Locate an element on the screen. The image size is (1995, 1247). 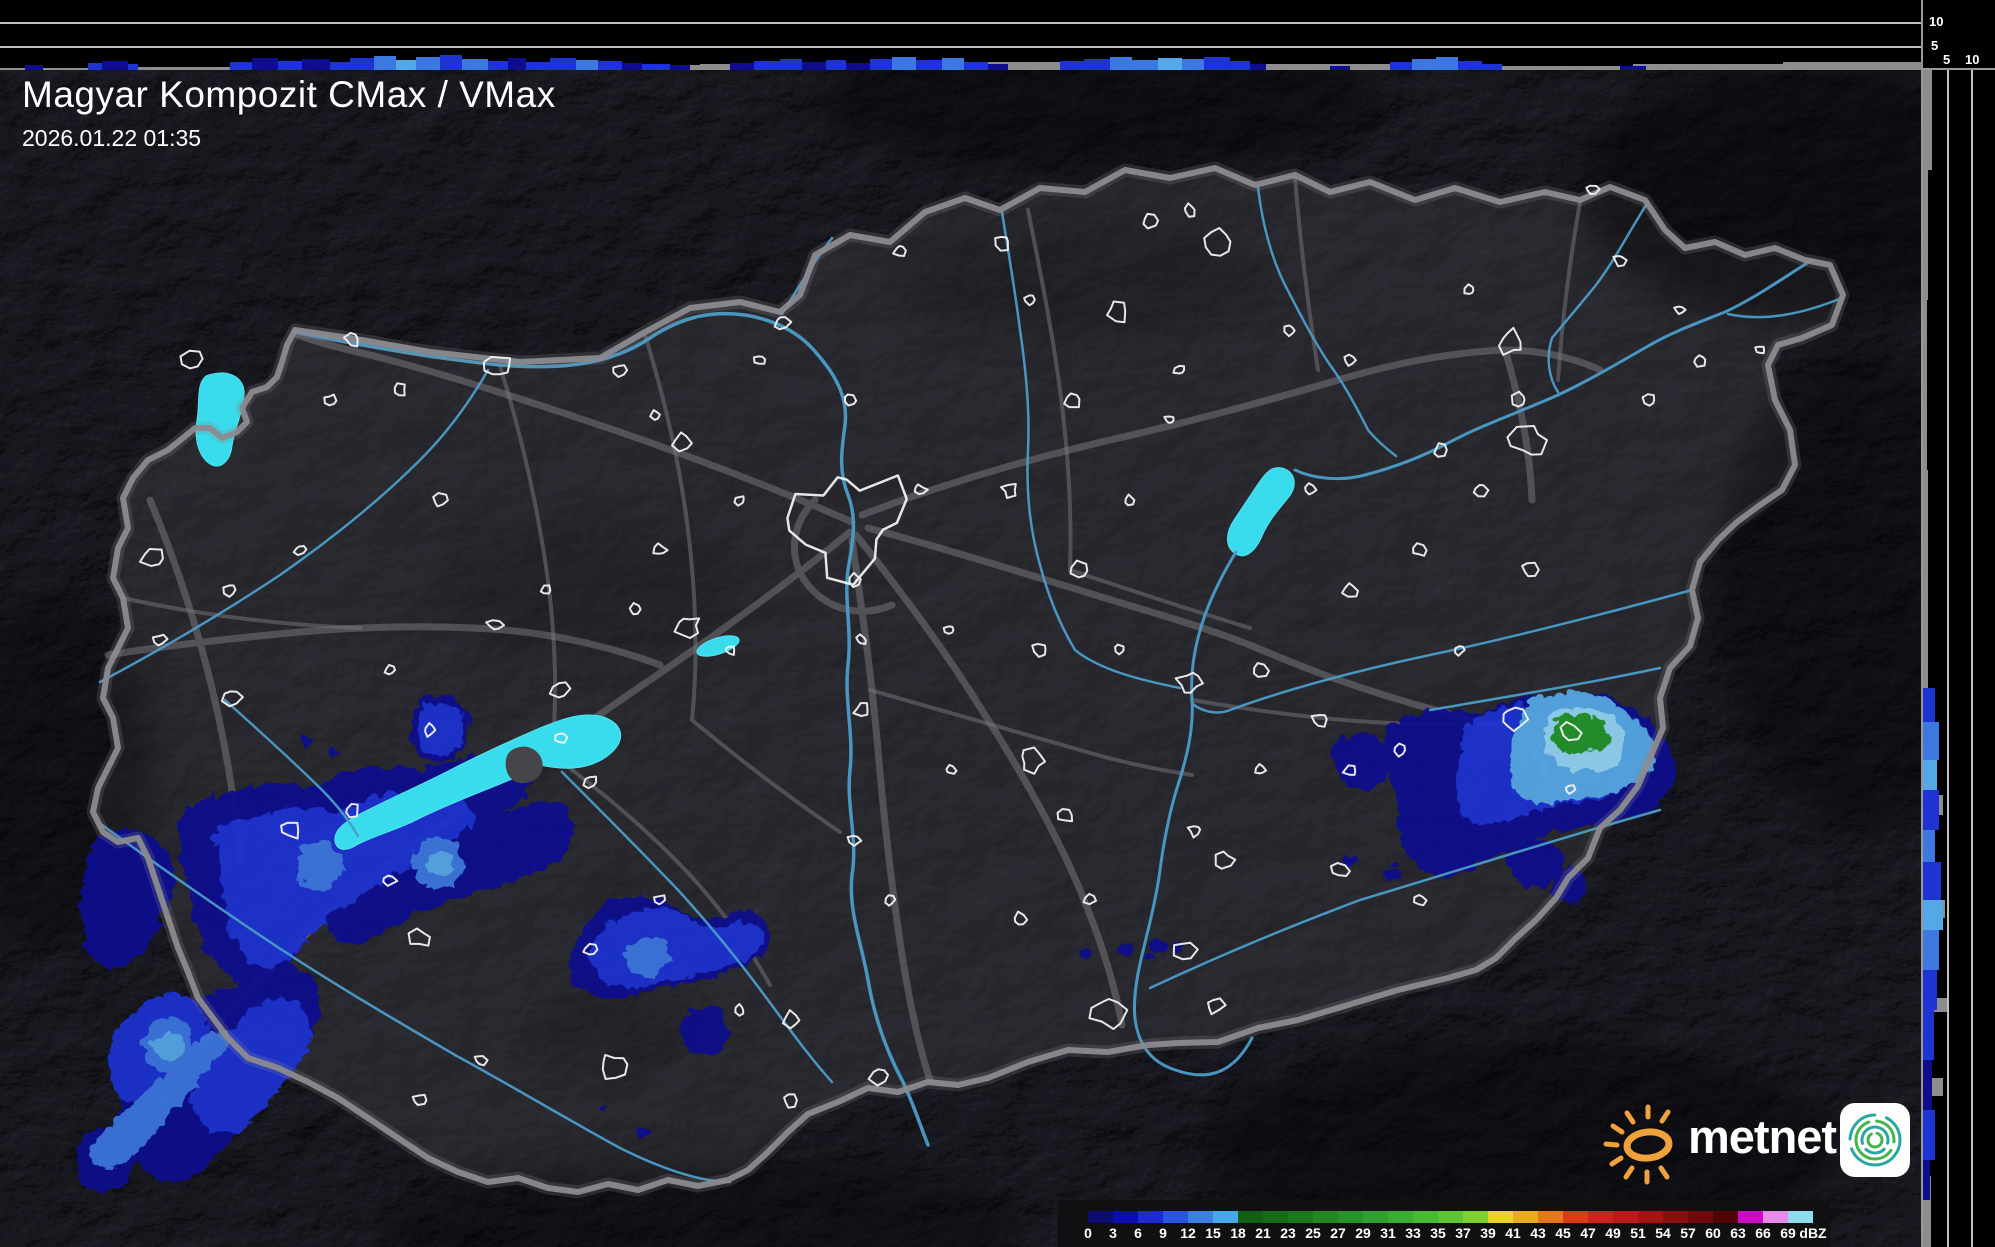
svg-text: 12 is located at coordinates (1188, 1233).